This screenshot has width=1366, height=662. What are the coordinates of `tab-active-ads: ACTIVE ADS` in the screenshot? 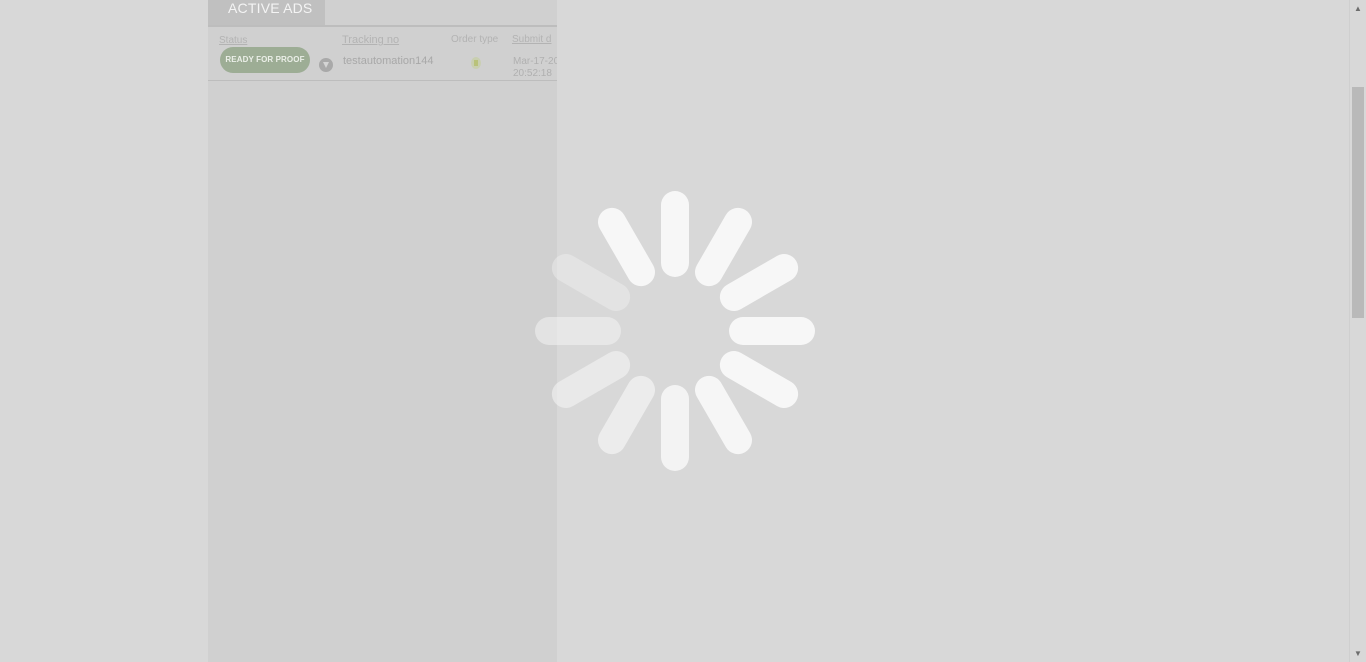 It's located at (266, 13).